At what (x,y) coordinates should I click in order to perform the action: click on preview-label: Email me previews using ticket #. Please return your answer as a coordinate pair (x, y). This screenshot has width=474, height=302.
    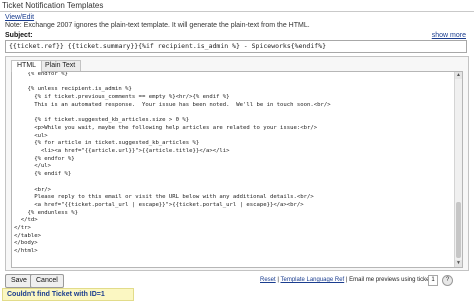
    Looking at the image, I should click on (393, 280).